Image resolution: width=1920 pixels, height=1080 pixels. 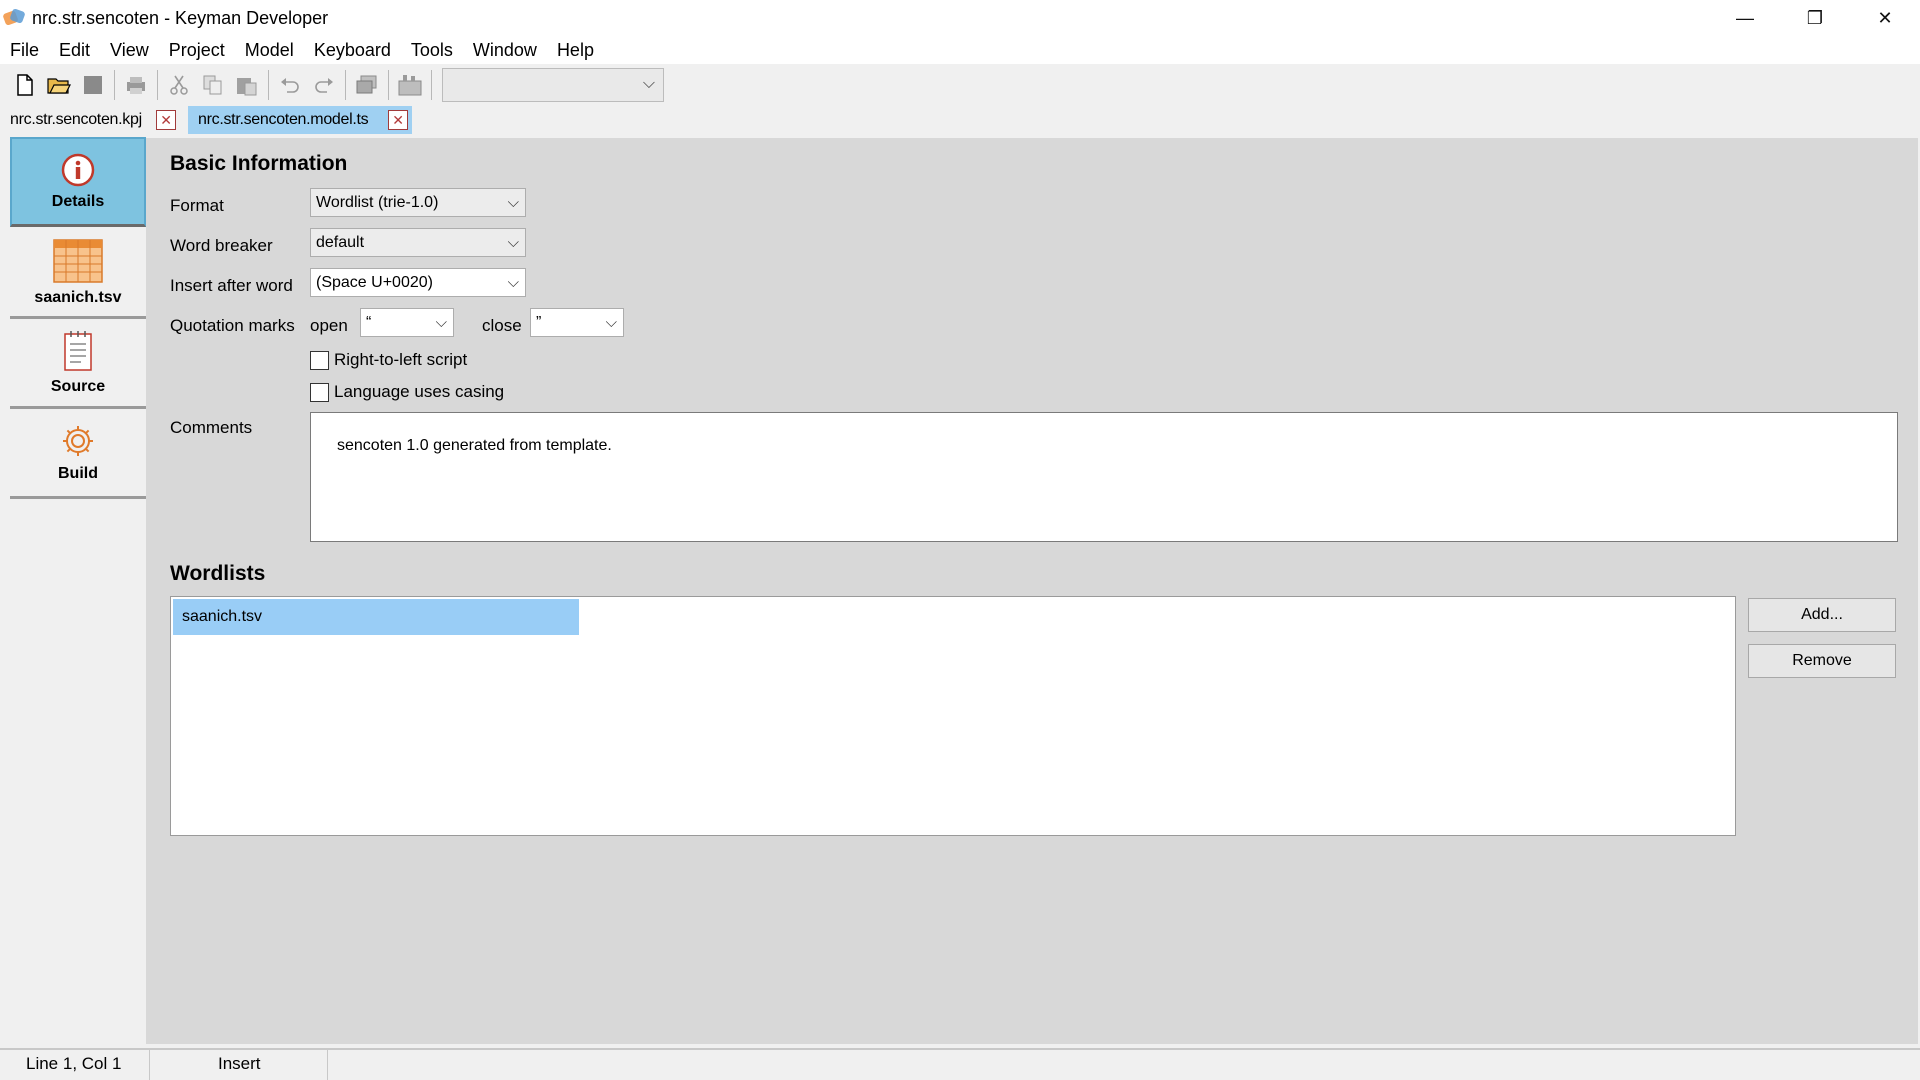 I want to click on close-quote-value: ”, so click(x=539, y=322).